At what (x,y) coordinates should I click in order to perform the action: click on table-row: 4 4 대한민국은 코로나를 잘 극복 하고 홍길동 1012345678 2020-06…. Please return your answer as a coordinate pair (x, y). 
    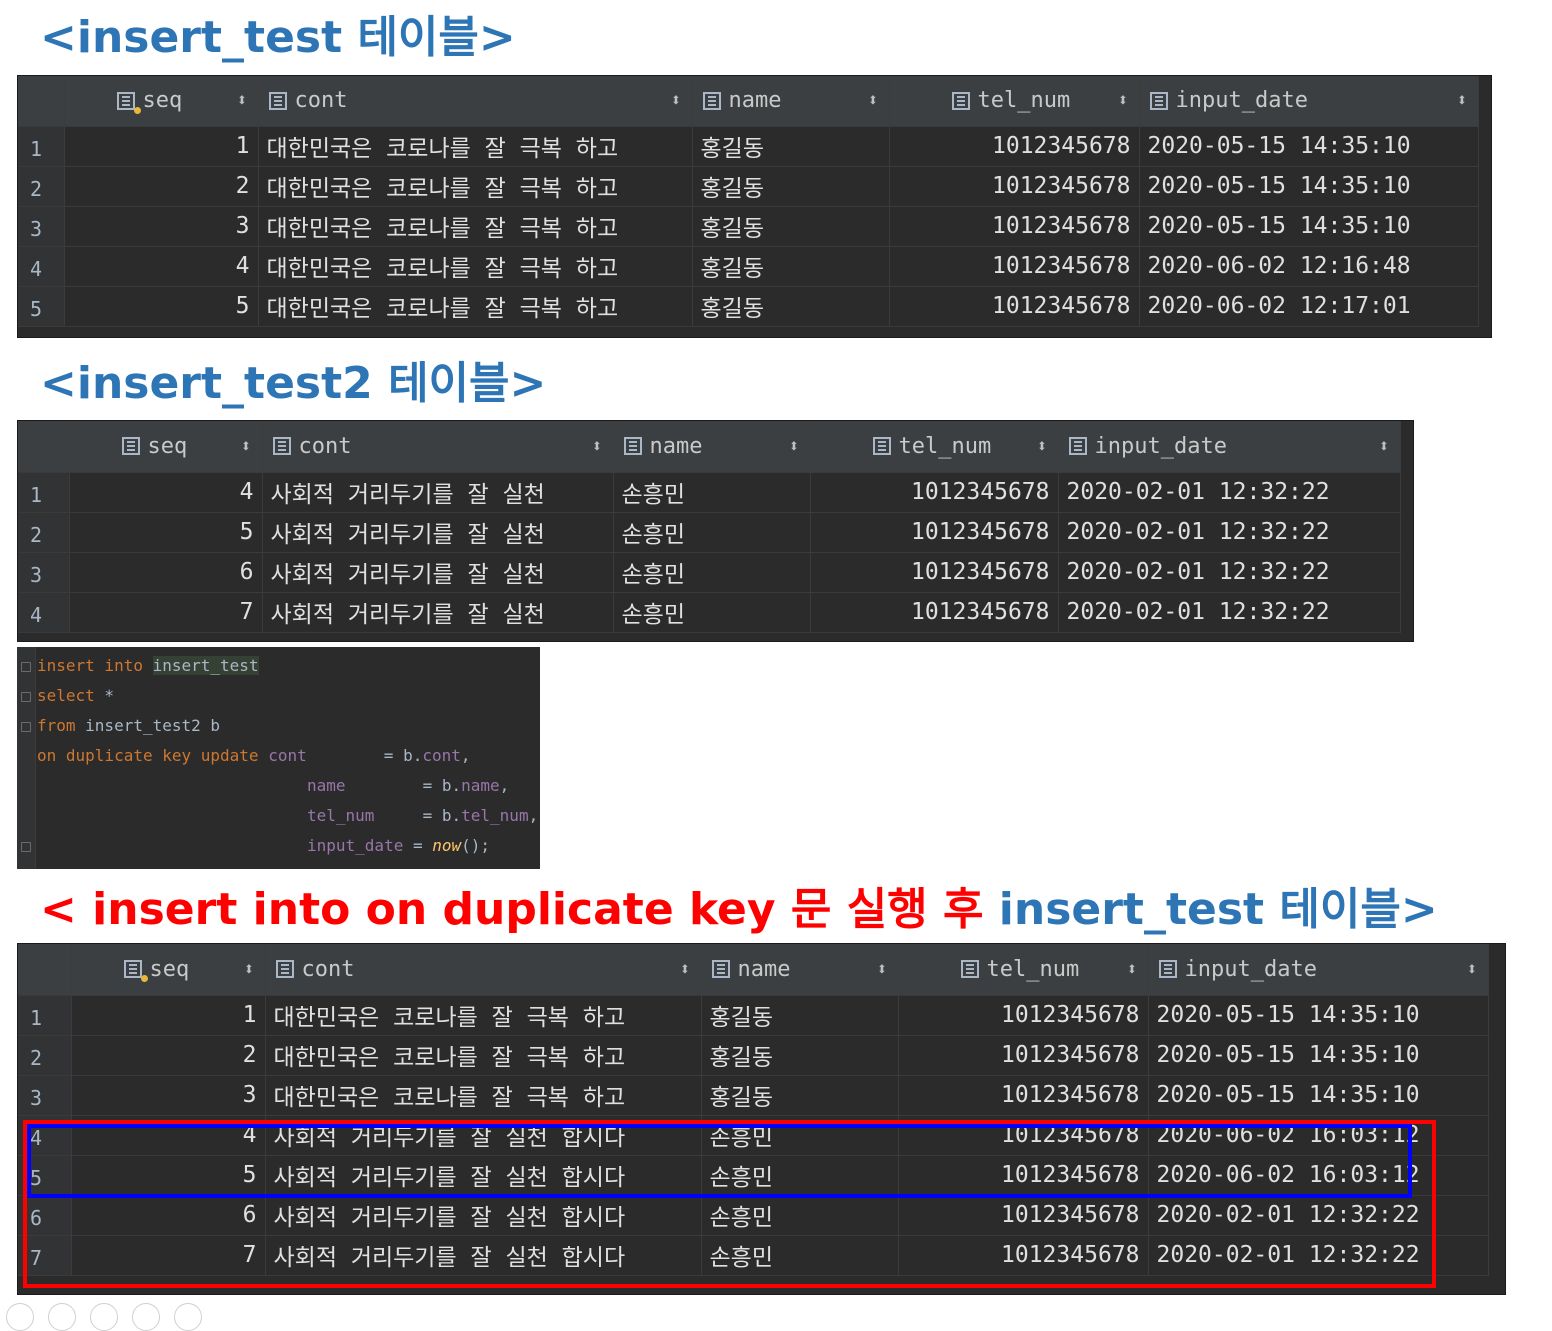
    Looking at the image, I should click on (748, 266).